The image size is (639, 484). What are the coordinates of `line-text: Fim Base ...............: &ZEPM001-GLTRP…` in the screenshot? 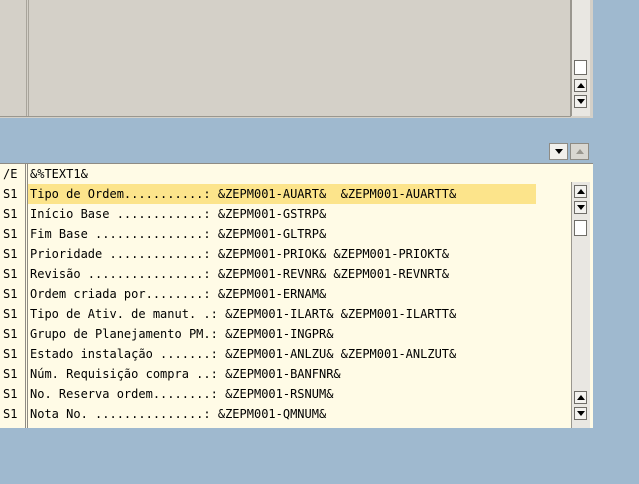 It's located at (178, 234).